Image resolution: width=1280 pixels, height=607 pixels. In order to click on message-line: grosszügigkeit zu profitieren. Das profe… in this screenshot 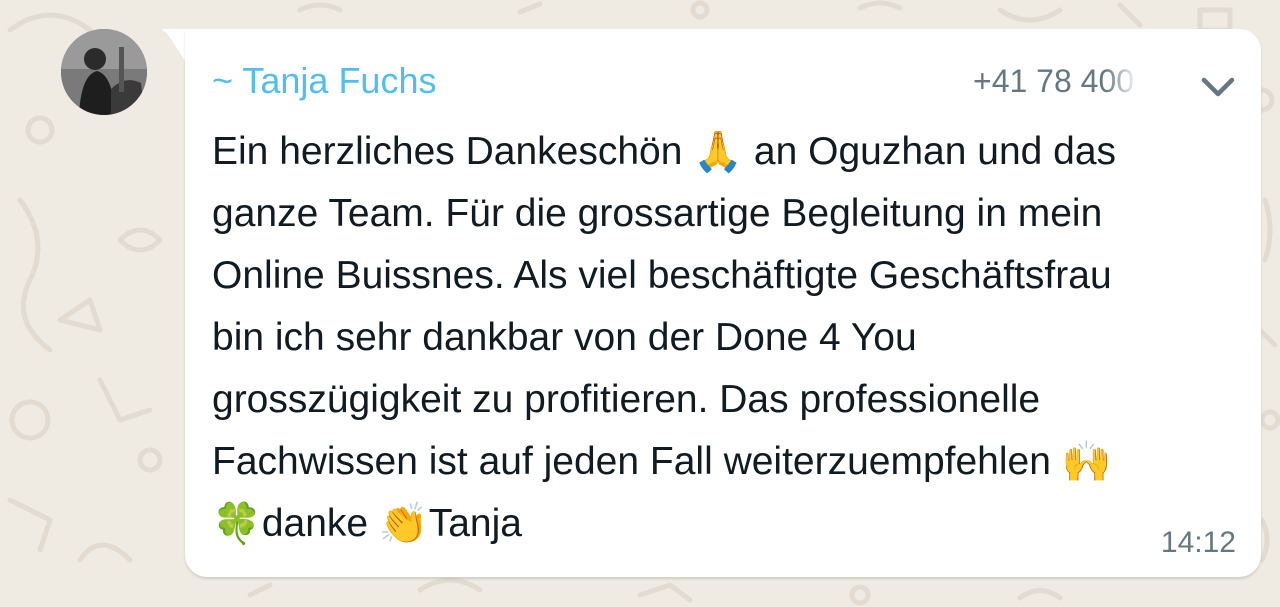, I will do `click(626, 399)`.